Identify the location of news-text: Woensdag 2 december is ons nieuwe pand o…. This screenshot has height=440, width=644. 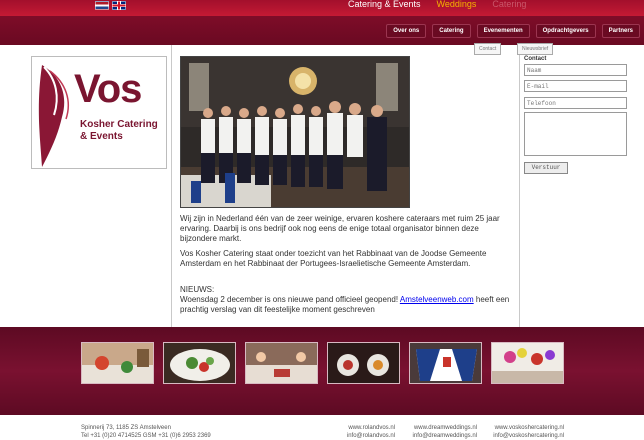
(290, 299).